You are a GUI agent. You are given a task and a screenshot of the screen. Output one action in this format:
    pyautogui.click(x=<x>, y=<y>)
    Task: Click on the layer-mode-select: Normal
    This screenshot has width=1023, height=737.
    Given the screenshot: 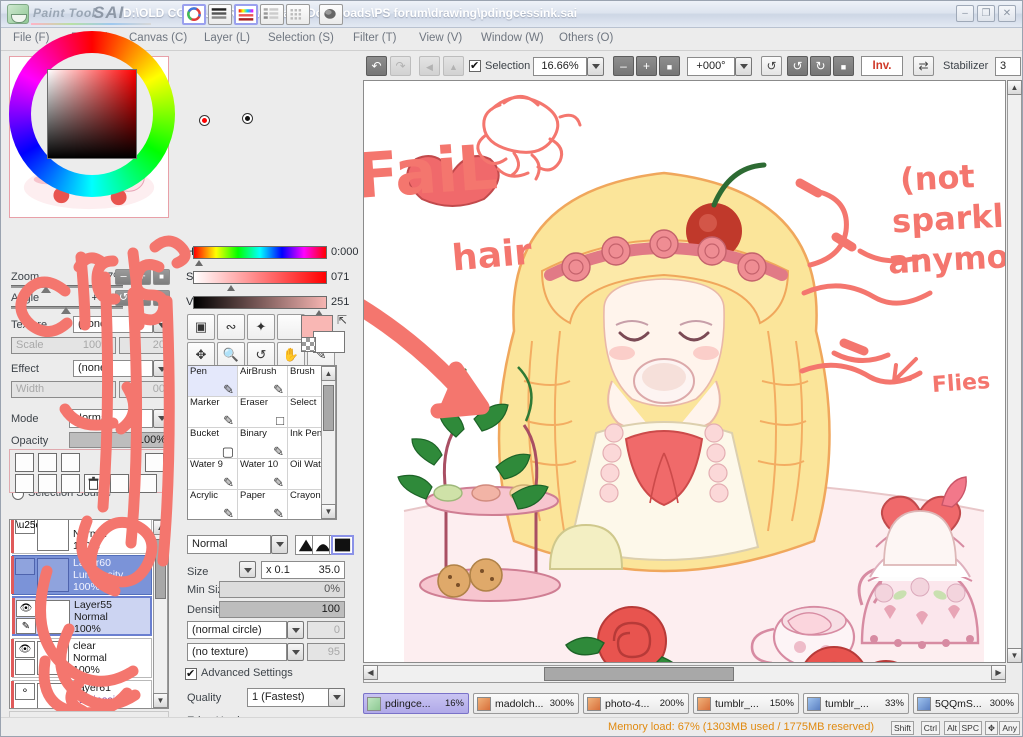 What is the action you would take?
    pyautogui.click(x=111, y=418)
    